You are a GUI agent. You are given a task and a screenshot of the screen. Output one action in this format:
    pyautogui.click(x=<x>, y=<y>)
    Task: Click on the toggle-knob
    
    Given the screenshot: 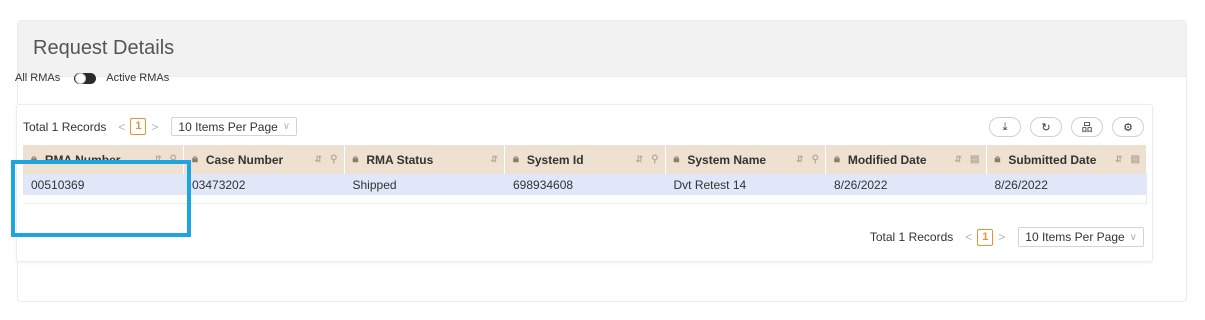 What is the action you would take?
    pyautogui.click(x=81, y=78)
    